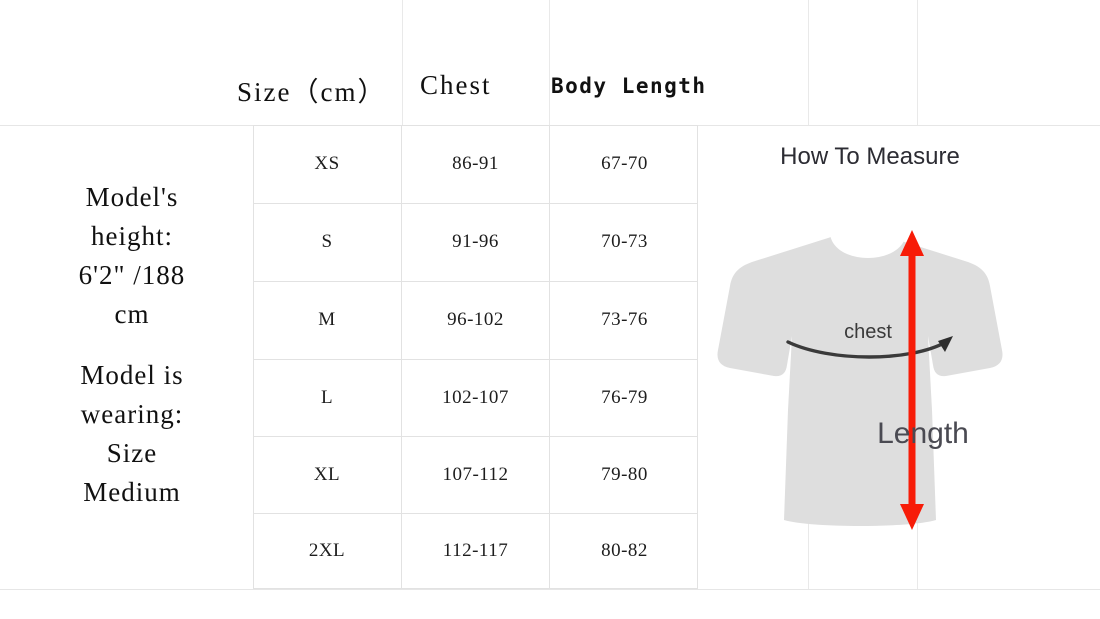  I want to click on table-row: L, so click(327, 397).